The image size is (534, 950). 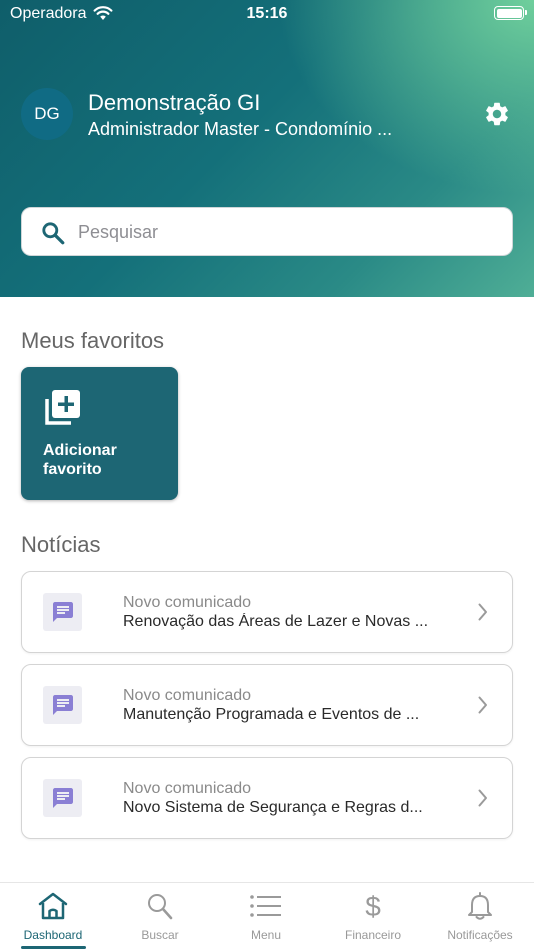 What do you see at coordinates (53, 947) in the screenshot?
I see `active-tab-indicator` at bounding box center [53, 947].